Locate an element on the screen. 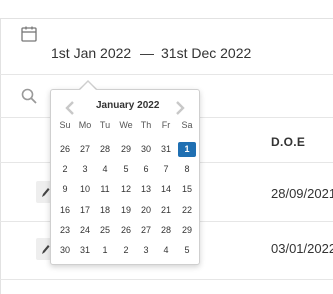 The image size is (333, 294). calendar-month-title: January 2022 is located at coordinates (128, 105).